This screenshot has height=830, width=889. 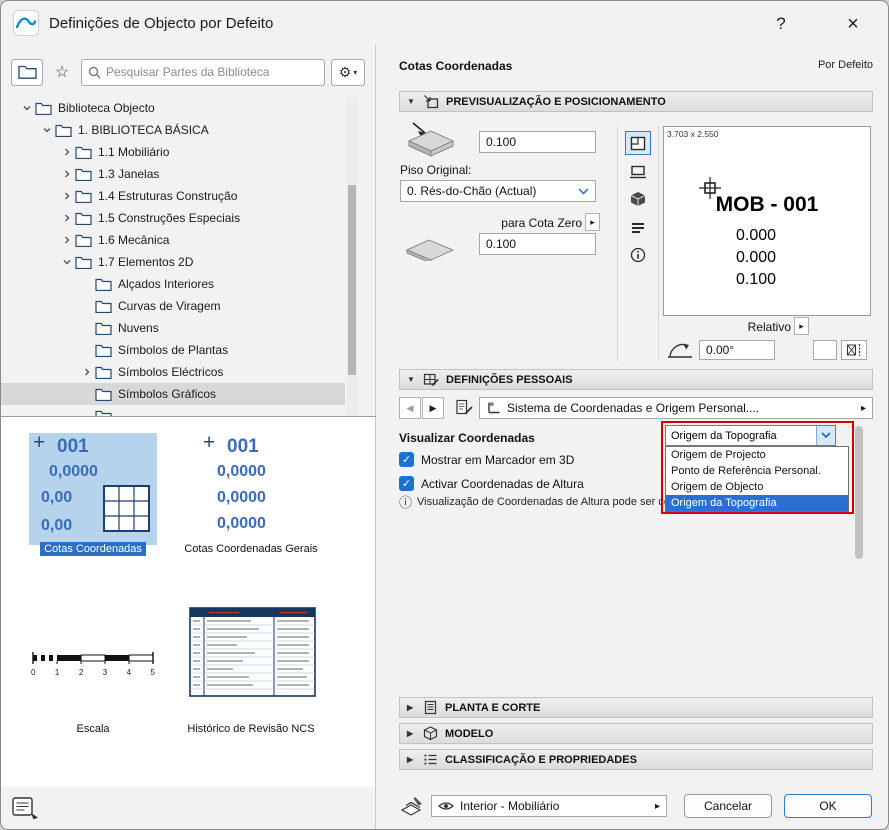 I want to click on tree-item: 1.4 Estruturas Construção, so click(x=173, y=196).